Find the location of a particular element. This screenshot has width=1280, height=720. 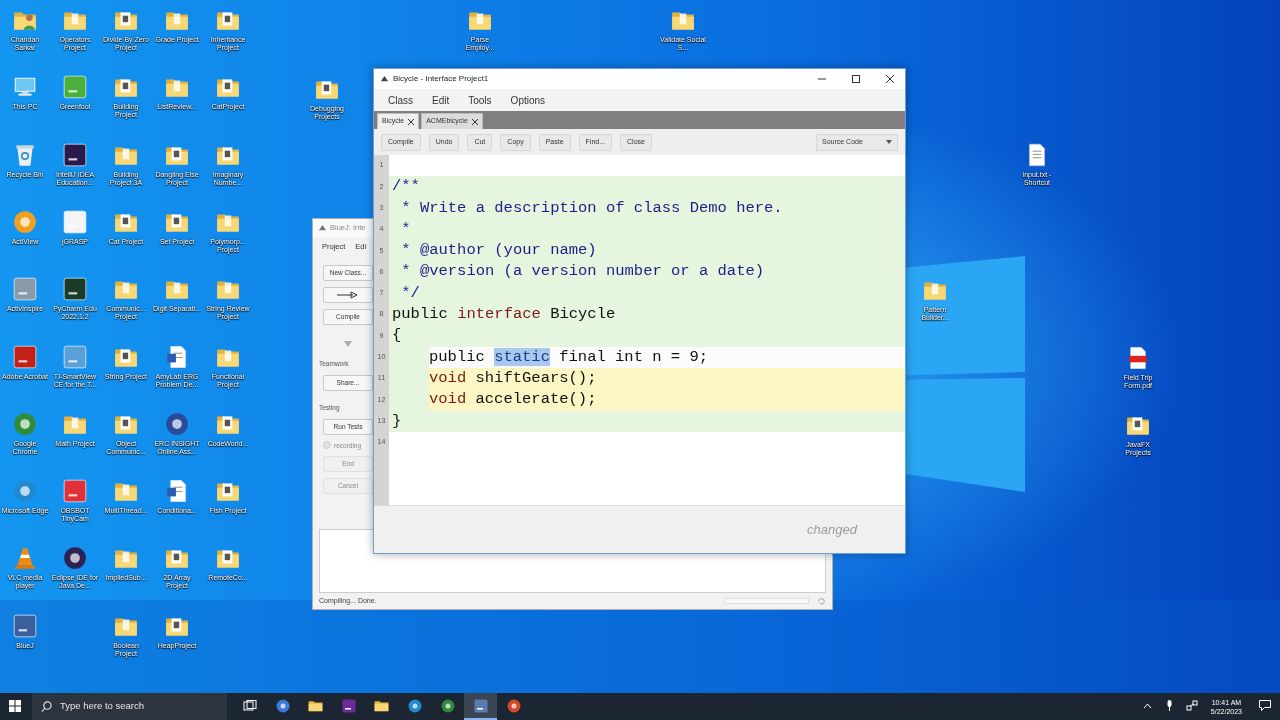

search-icon is located at coordinates (46, 706).